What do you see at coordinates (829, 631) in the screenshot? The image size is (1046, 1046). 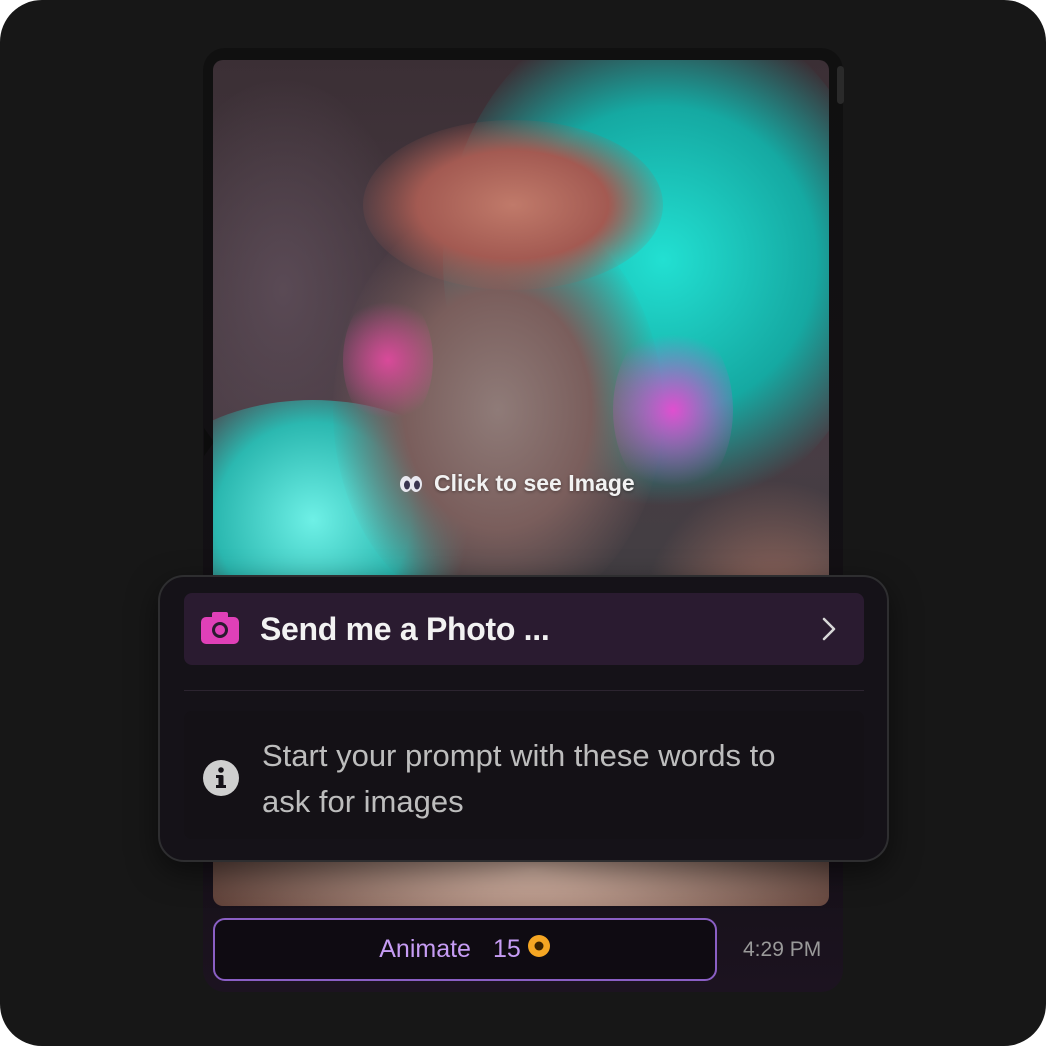 I see `chevron-right-icon` at bounding box center [829, 631].